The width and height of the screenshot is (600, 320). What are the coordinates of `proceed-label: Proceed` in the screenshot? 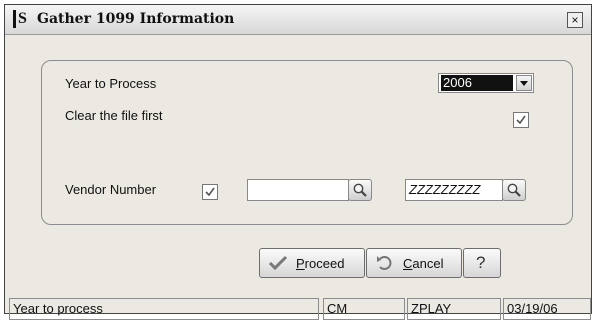 It's located at (320, 263).